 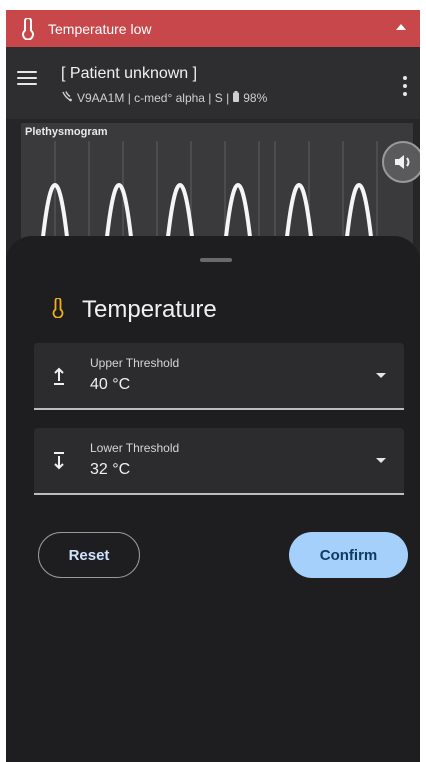 What do you see at coordinates (149, 309) in the screenshot?
I see `sheet-title: Temperature` at bounding box center [149, 309].